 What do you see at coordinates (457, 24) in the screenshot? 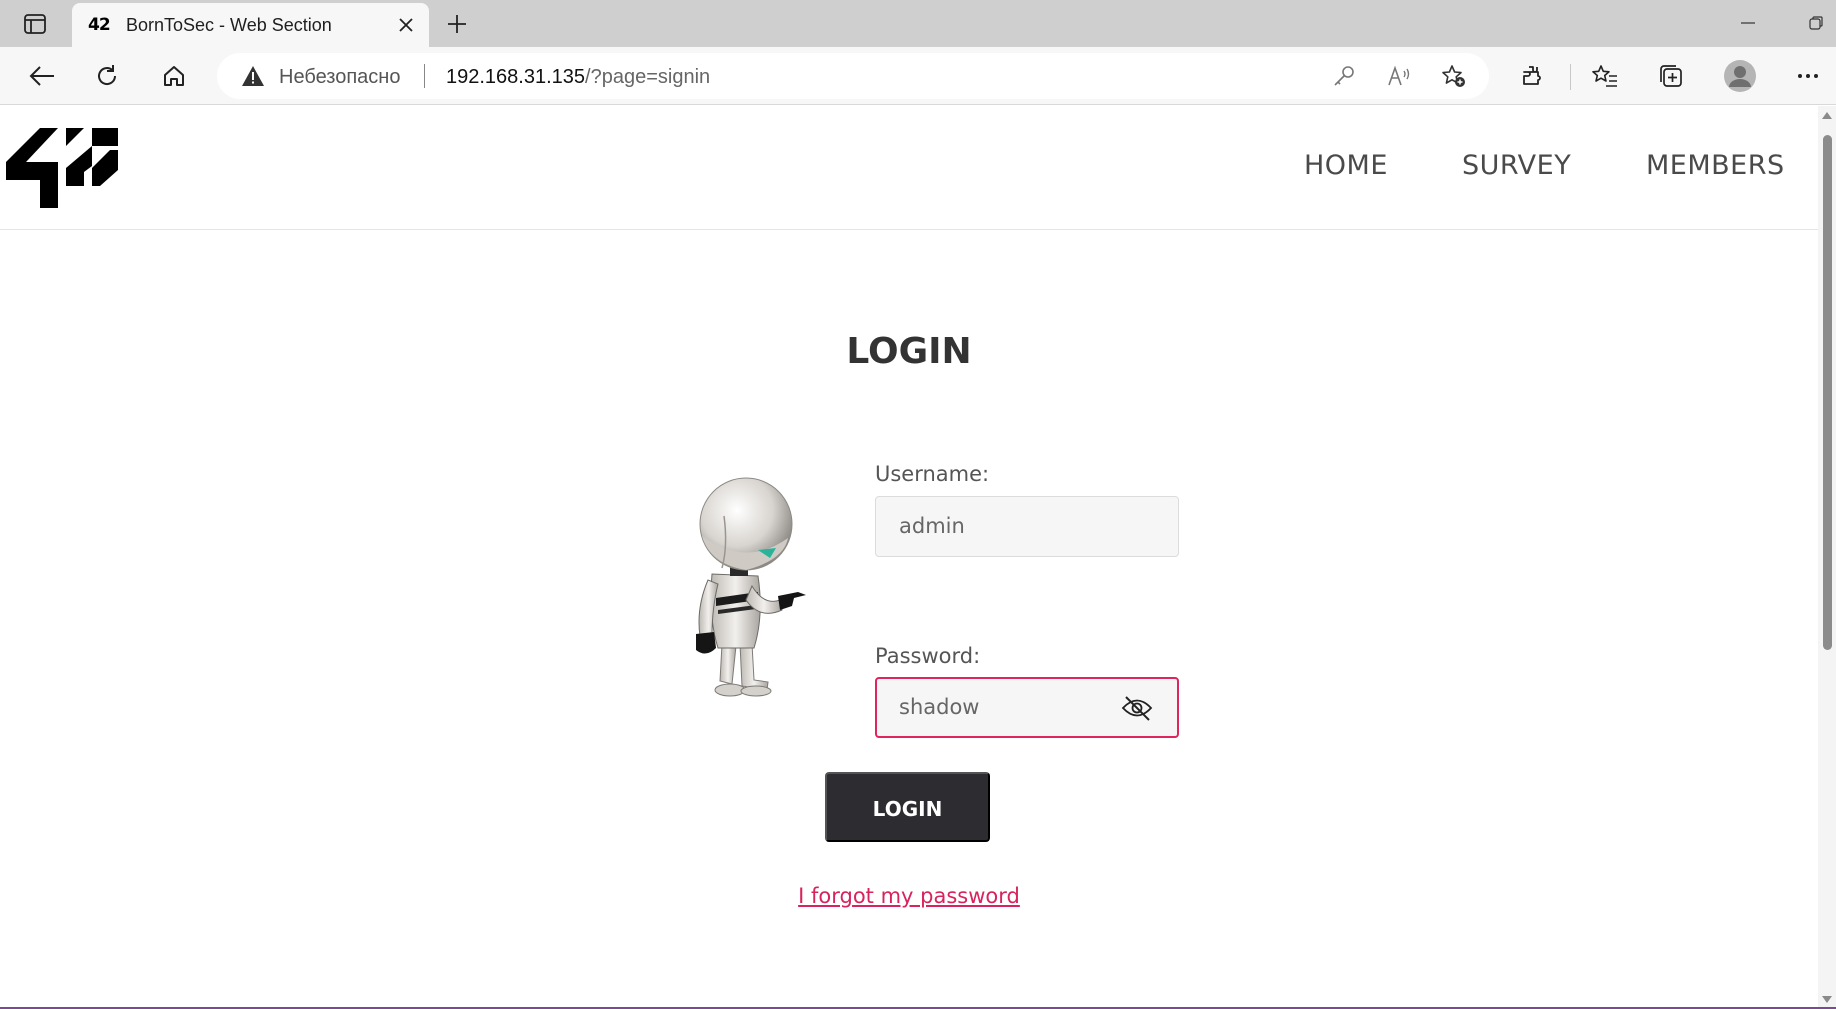
I see `new-tab-icon` at bounding box center [457, 24].